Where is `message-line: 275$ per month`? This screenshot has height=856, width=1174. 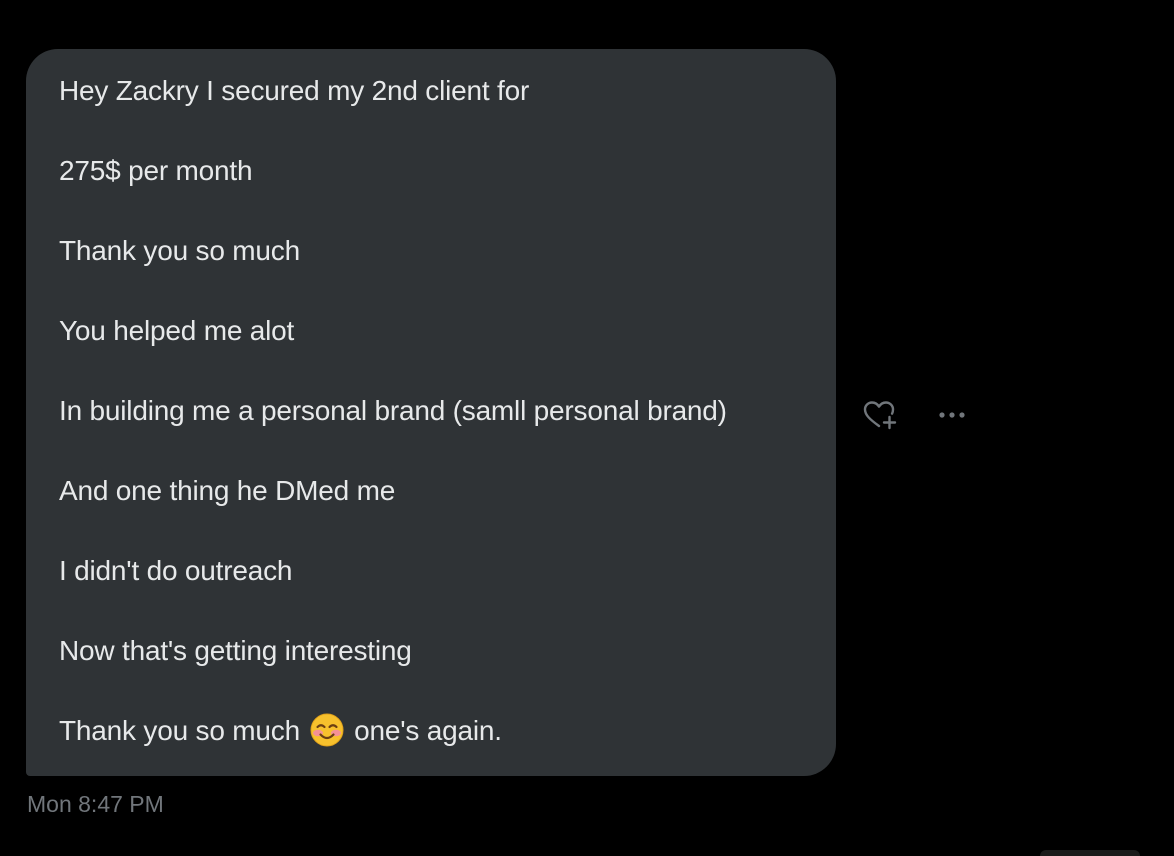 message-line: 275$ per month is located at coordinates (156, 170).